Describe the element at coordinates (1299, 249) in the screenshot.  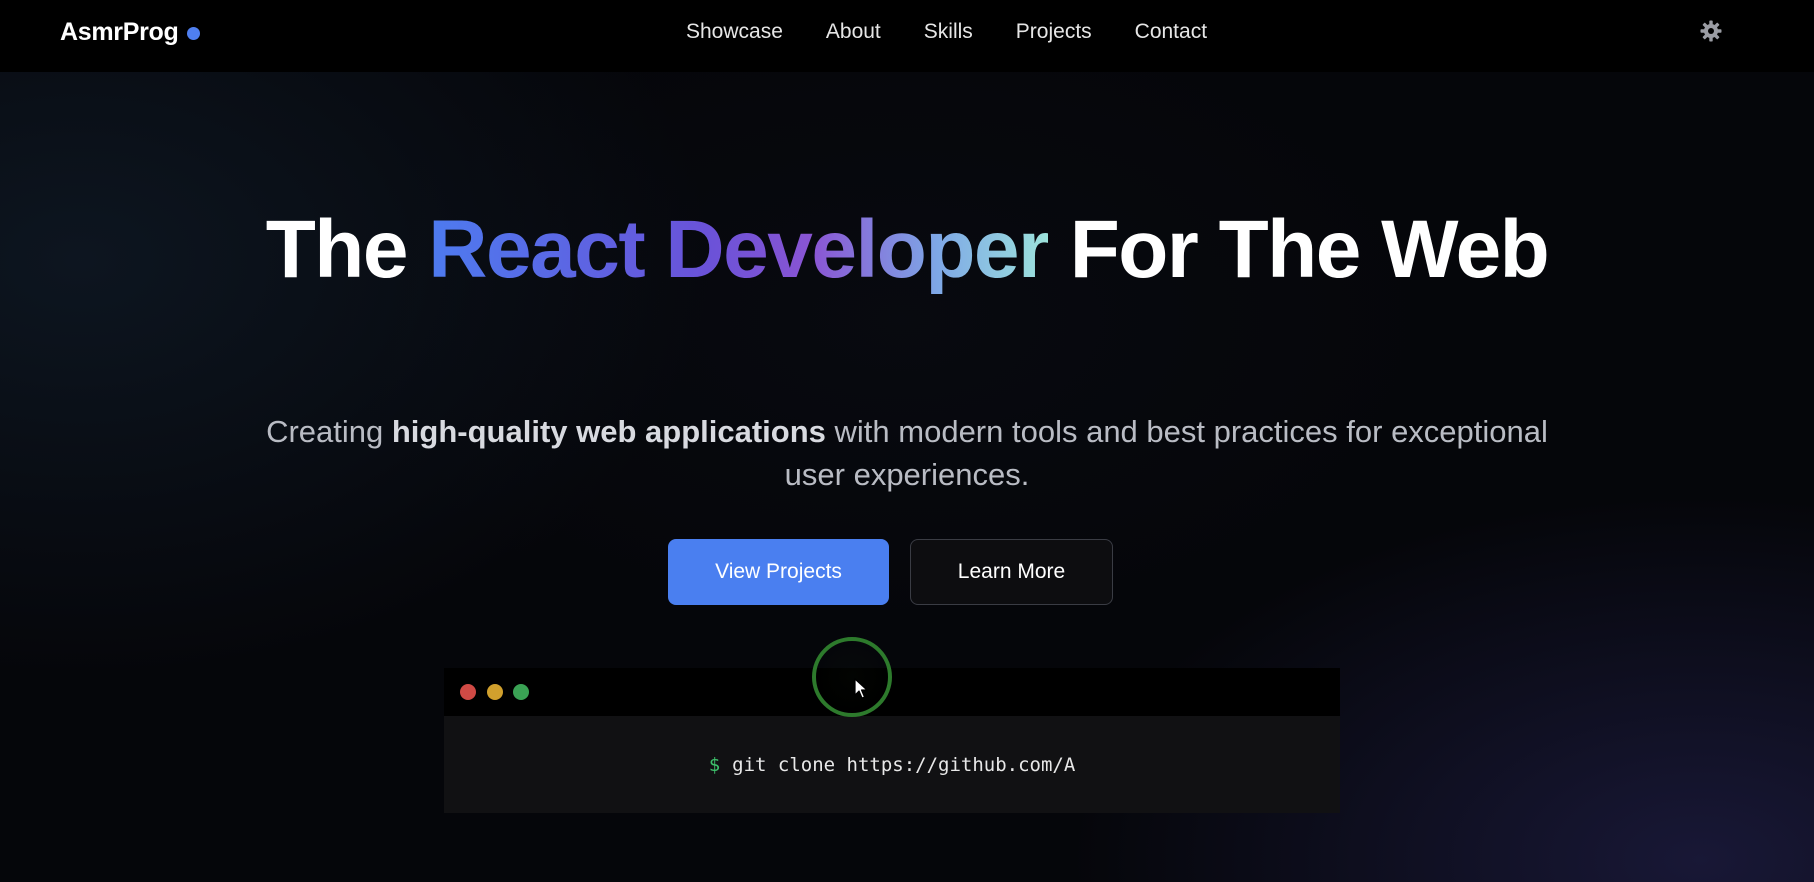
I see `hero-title-post: For The Web` at that location.